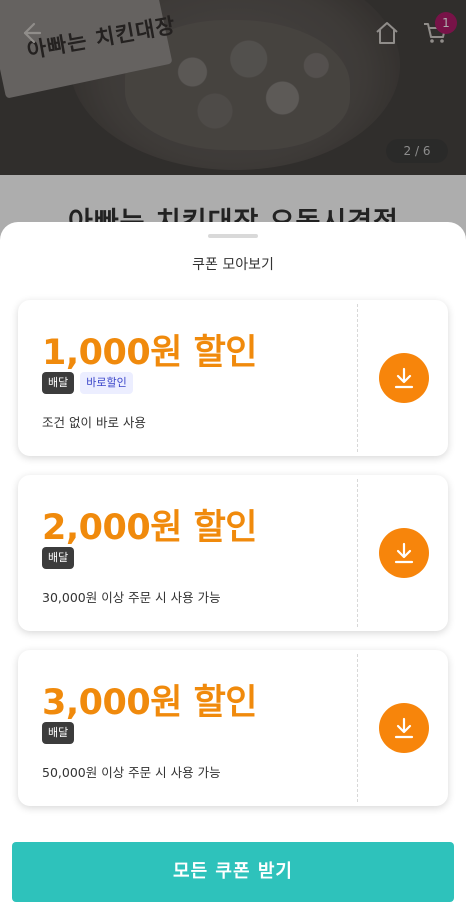 The width and height of the screenshot is (466, 910). I want to click on coupon-amount: 2,000원 할인, so click(150, 528).